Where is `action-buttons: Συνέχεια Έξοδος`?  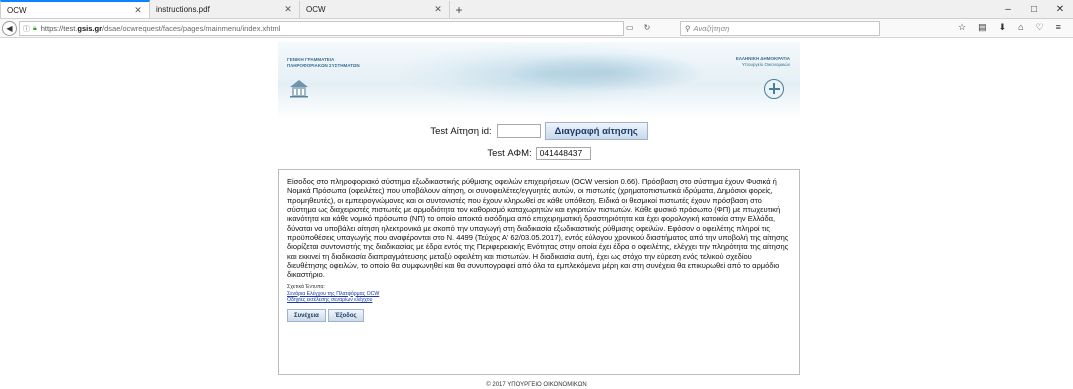
action-buttons: Συνέχεια Έξοδος is located at coordinates (539, 316).